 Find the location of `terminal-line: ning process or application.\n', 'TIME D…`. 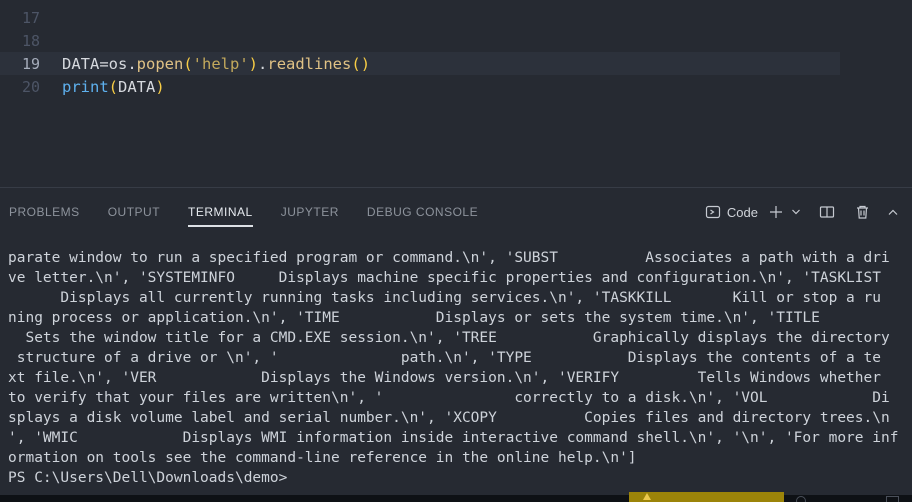

terminal-line: ning process or application.\n', 'TIME D… is located at coordinates (414, 318).